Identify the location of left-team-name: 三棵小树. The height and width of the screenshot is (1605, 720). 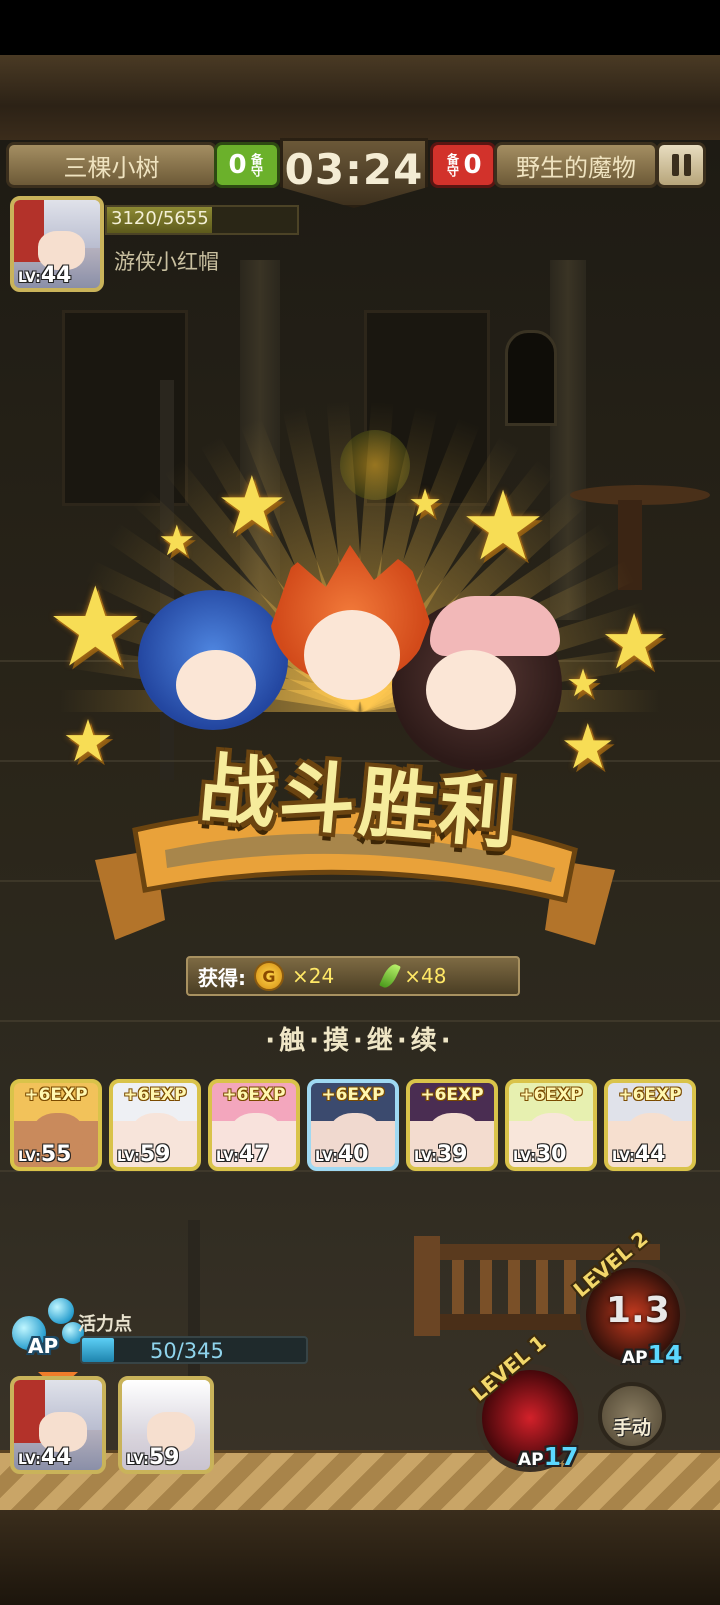
(111, 165).